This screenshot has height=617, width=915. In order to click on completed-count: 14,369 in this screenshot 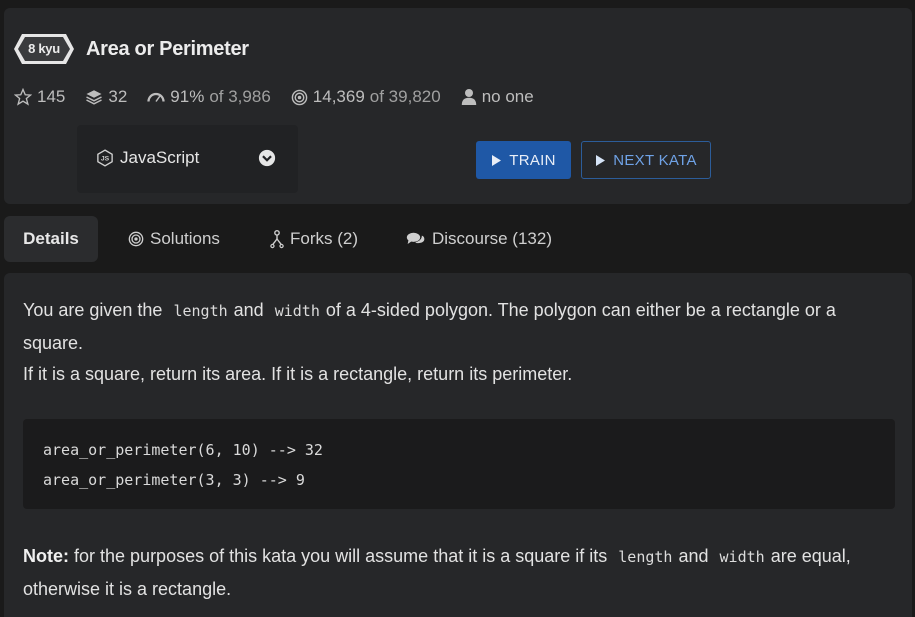, I will do `click(338, 96)`.